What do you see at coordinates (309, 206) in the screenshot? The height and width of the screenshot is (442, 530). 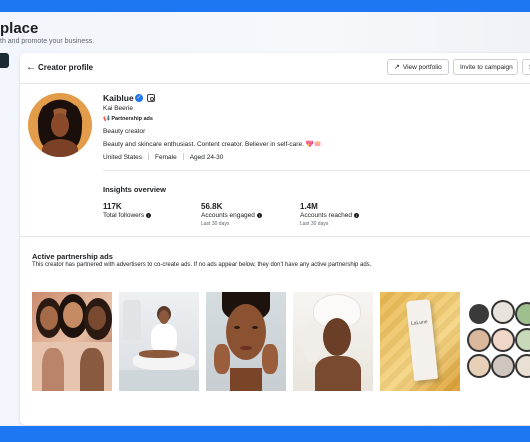 I see `metric-value: 1.4M` at bounding box center [309, 206].